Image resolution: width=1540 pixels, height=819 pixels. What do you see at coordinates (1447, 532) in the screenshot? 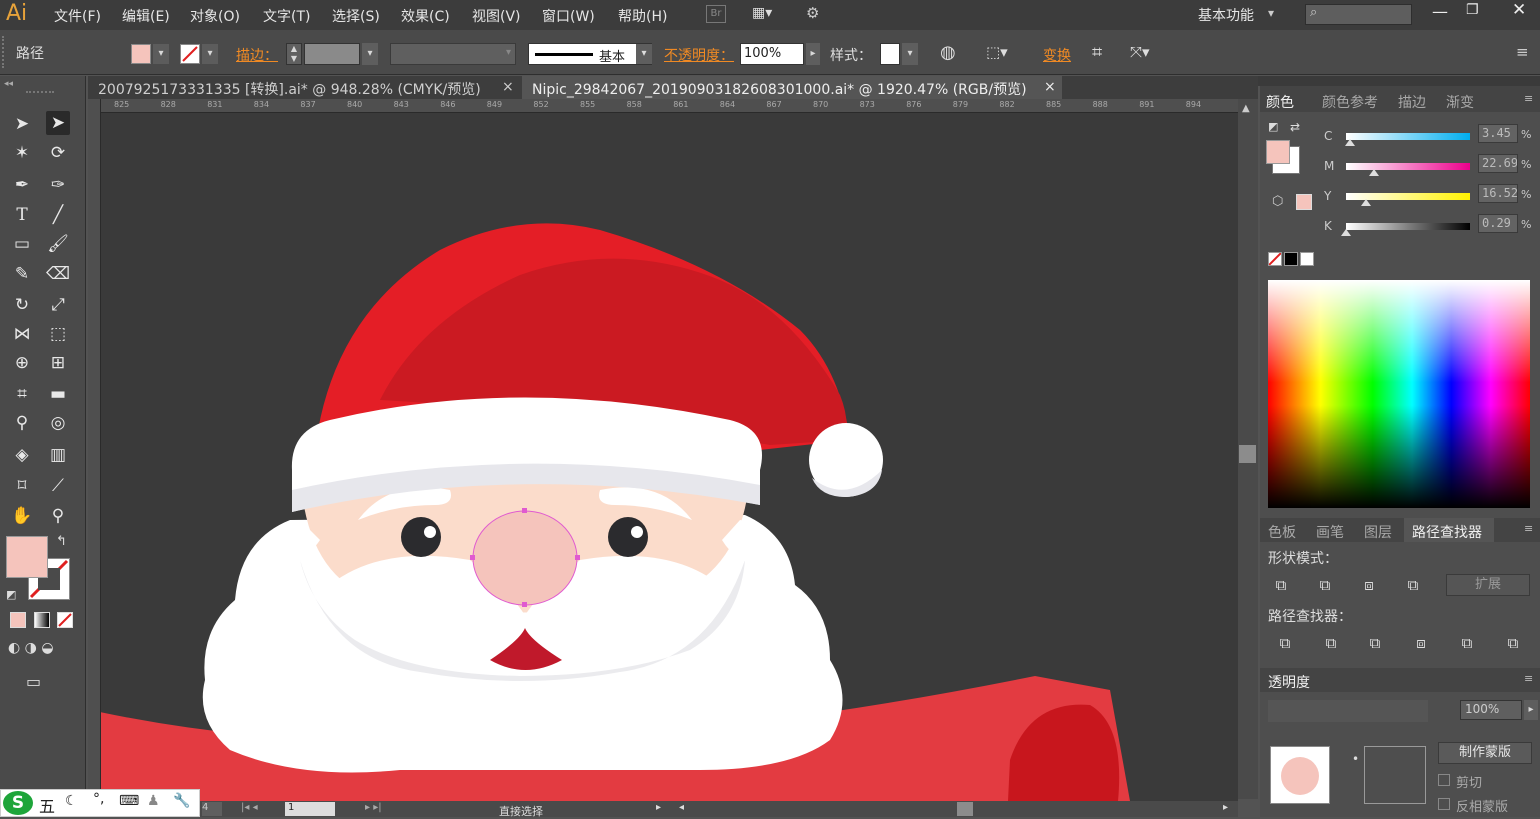
I see `tab-pathfinder: 路径查找器` at bounding box center [1447, 532].